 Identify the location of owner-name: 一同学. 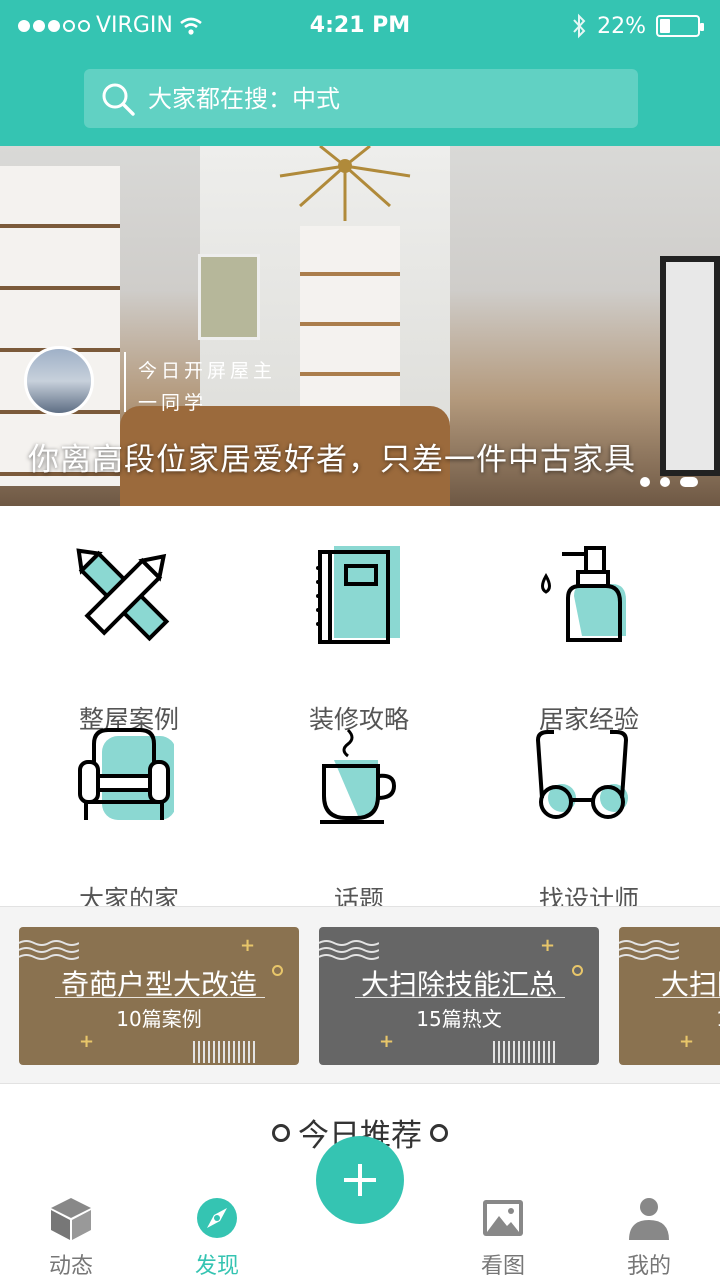
(173, 403).